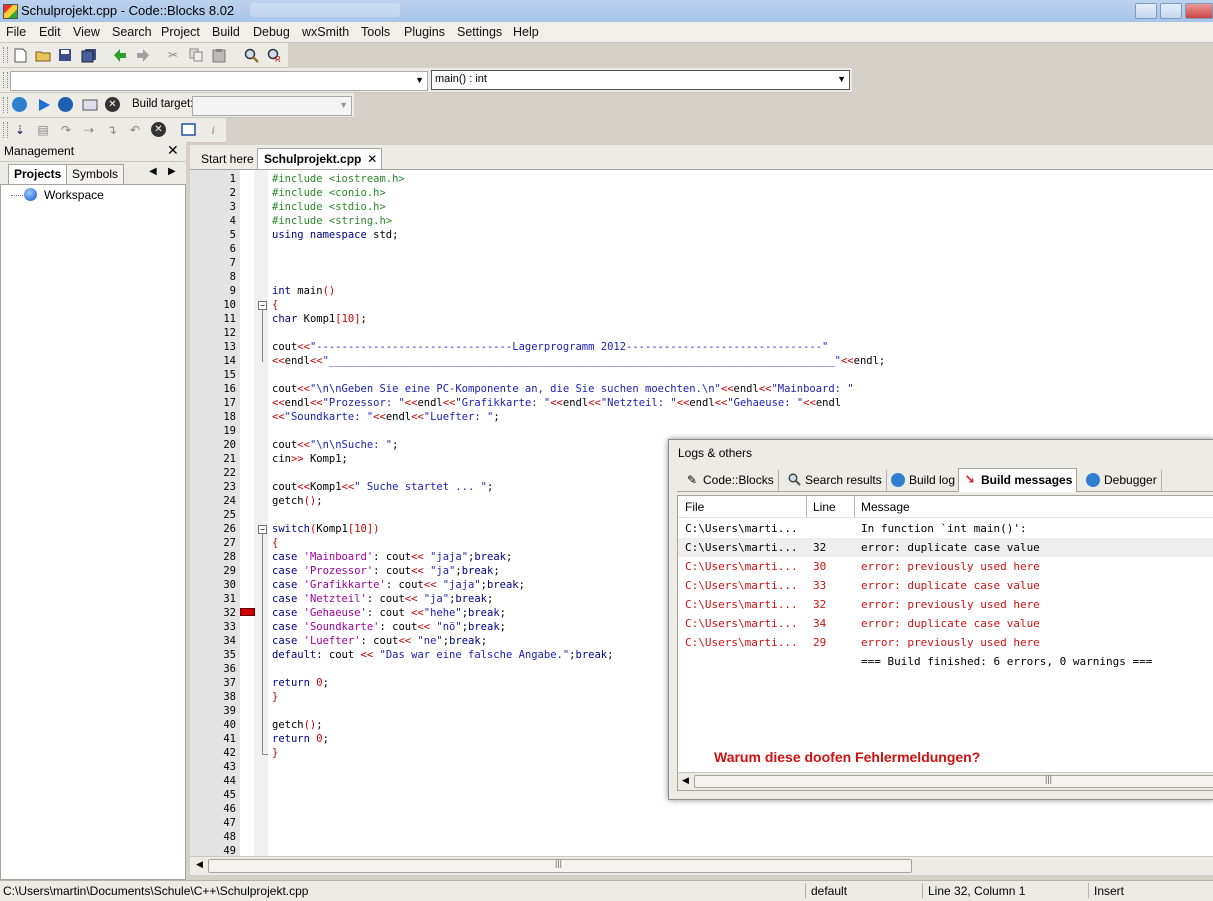 This screenshot has height=901, width=1213. Describe the element at coordinates (43, 55) in the screenshot. I see `open-file-icon` at that location.